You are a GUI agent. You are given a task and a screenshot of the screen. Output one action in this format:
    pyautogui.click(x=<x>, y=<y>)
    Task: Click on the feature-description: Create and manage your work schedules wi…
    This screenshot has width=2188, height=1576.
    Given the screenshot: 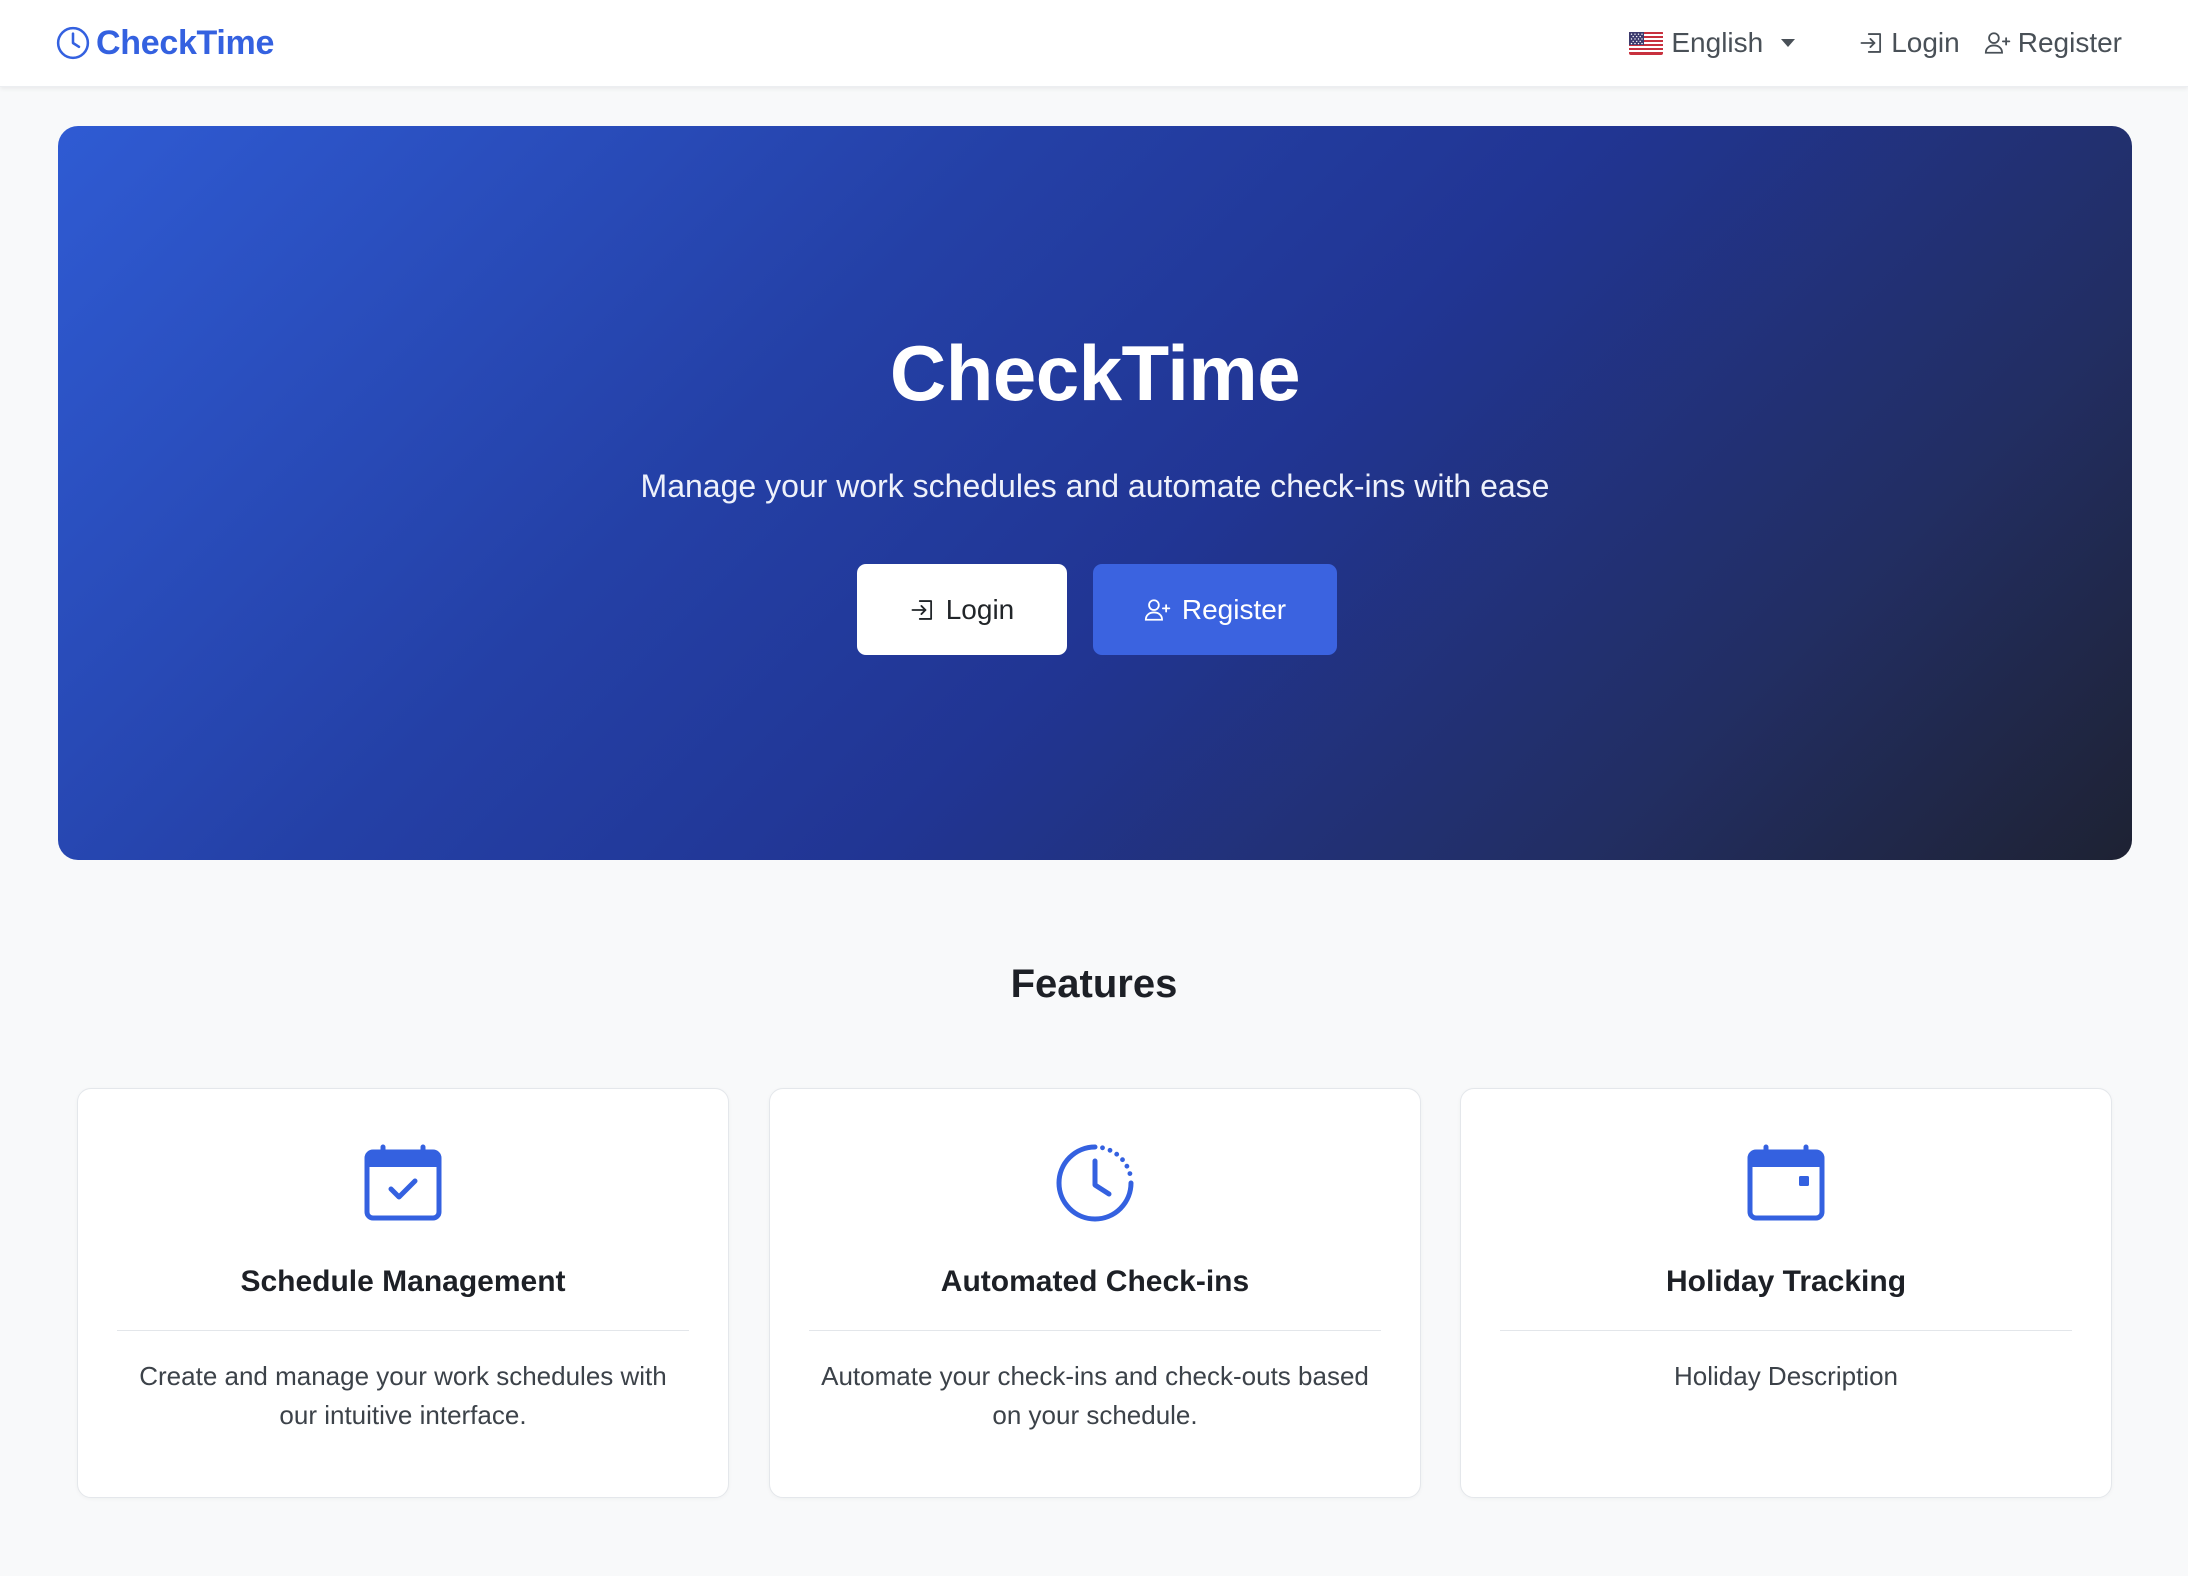 What is the action you would take?
    pyautogui.click(x=403, y=1395)
    